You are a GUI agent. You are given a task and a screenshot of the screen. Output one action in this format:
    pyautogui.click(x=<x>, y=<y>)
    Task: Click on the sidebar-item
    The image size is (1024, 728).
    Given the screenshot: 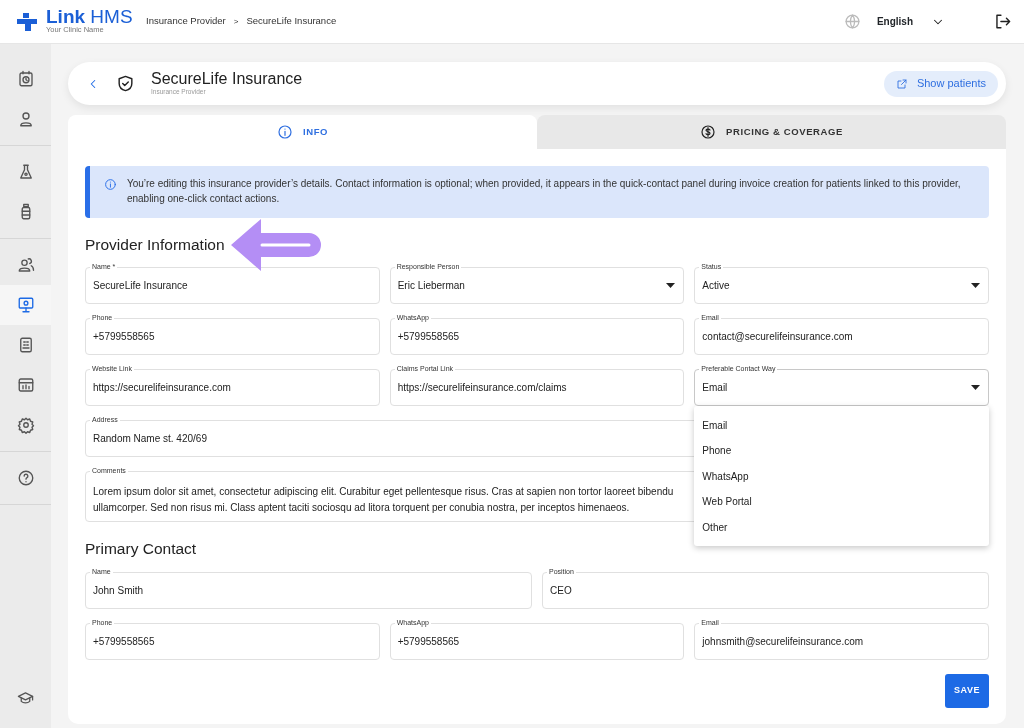 What is the action you would take?
    pyautogui.click(x=25, y=305)
    